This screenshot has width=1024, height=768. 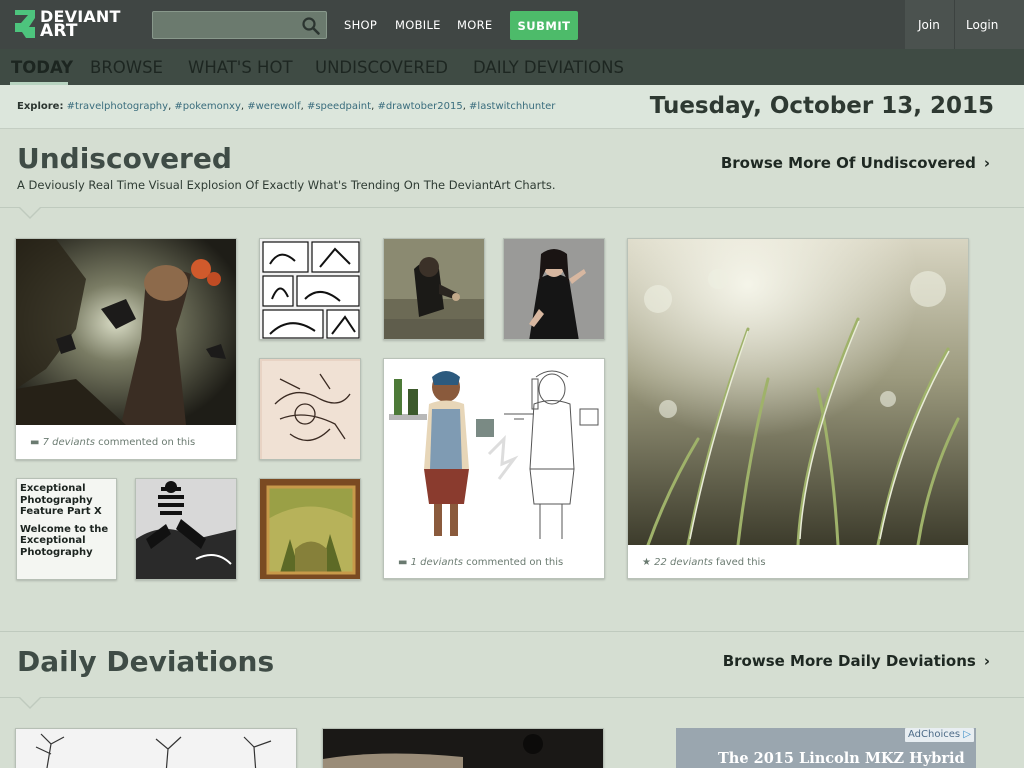 I want to click on ad-headline: The 2015 Lincoln MKZ Hybrid, so click(x=841, y=758).